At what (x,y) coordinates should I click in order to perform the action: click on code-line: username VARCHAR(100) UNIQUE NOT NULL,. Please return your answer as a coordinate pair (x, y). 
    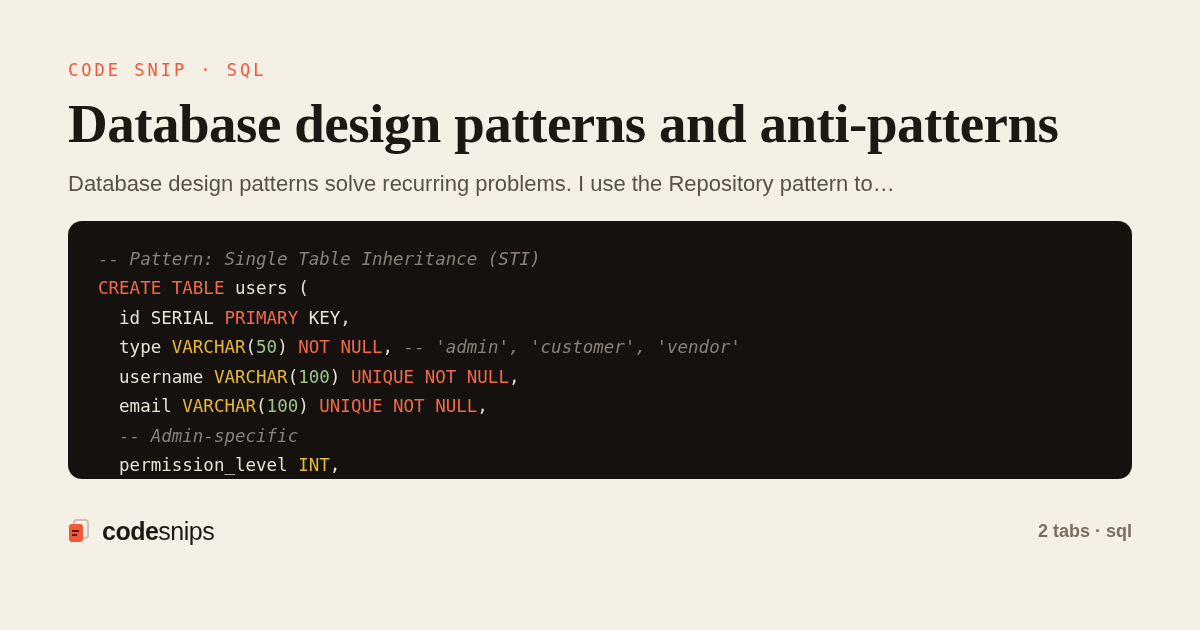
    Looking at the image, I should click on (319, 377).